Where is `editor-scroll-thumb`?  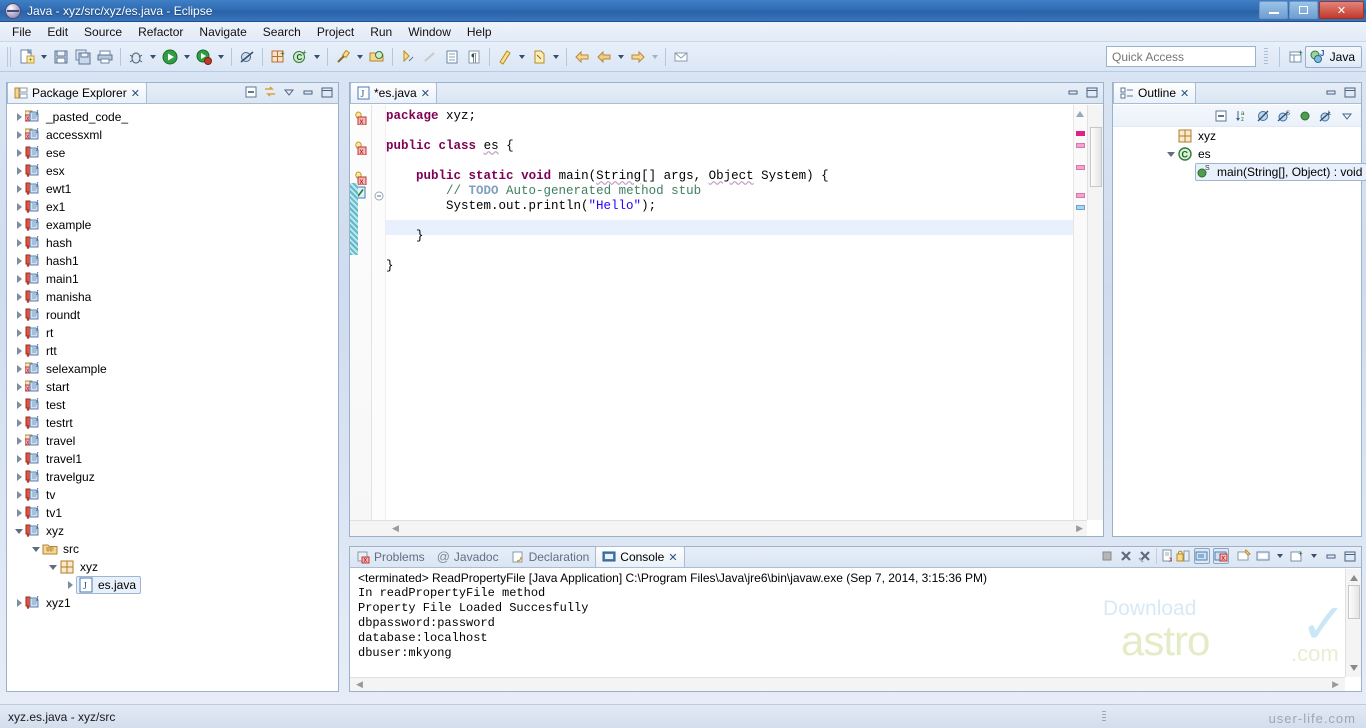 editor-scroll-thumb is located at coordinates (1096, 157).